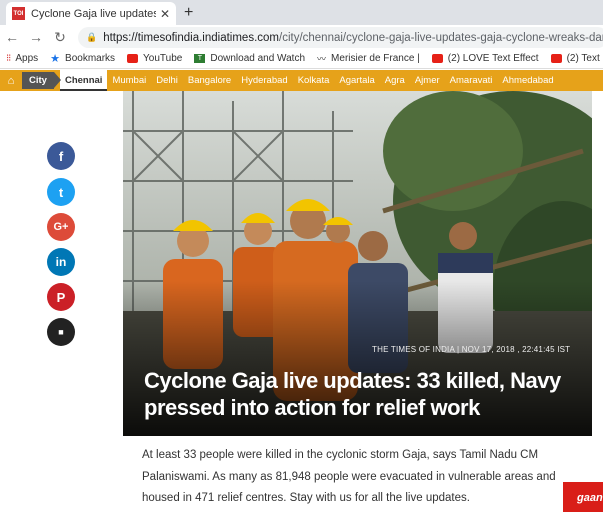  Describe the element at coordinates (165, 14) in the screenshot. I see `close-tab-icon: ✕` at that location.